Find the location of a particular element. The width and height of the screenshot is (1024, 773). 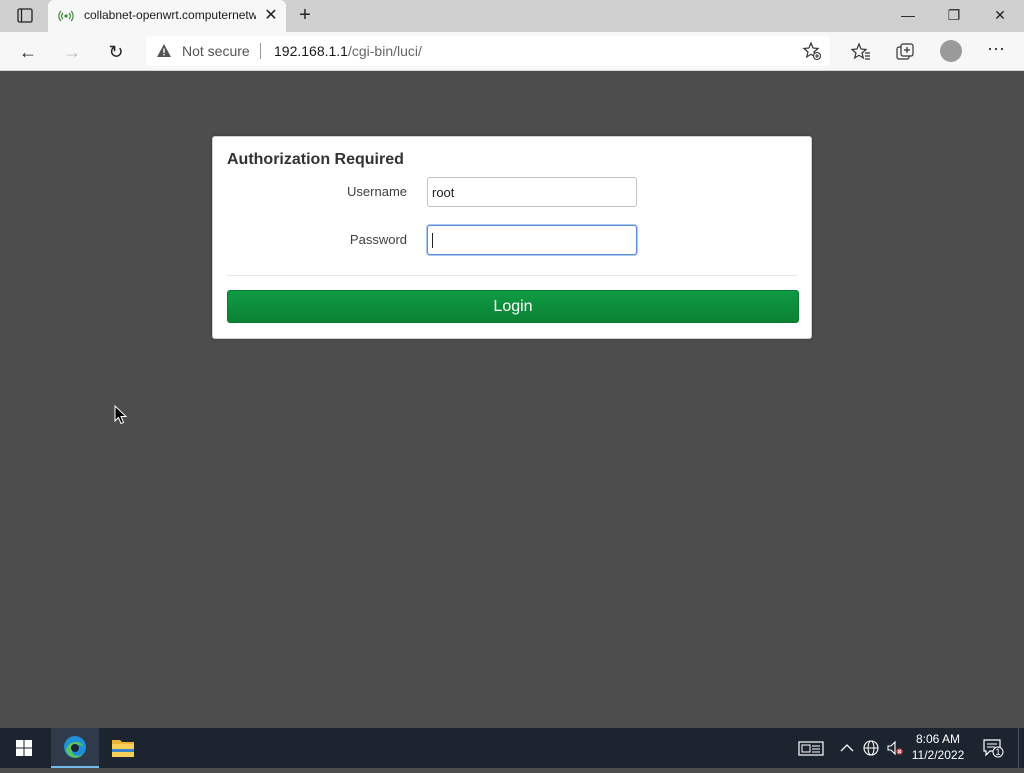

tab-actions-icon is located at coordinates (24, 16).